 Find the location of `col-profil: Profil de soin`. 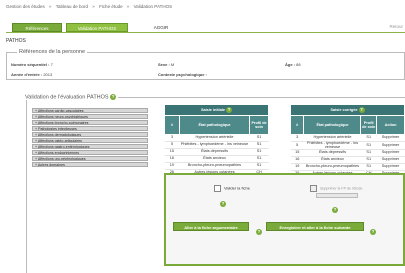

col-profil: Profil de soin is located at coordinates (368, 125).